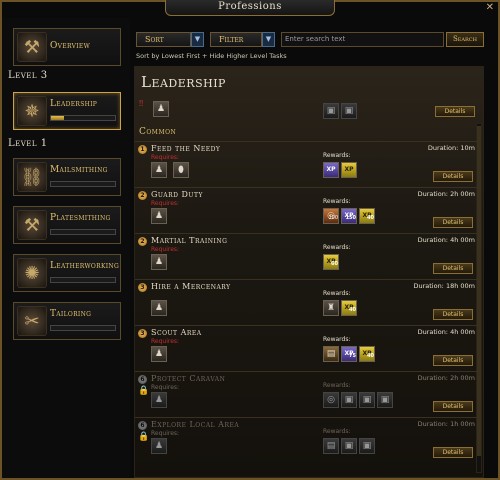 Image resolution: width=500 pixels, height=480 pixels. What do you see at coordinates (186, 148) in the screenshot?
I see `task-name: Feed the Needy` at bounding box center [186, 148].